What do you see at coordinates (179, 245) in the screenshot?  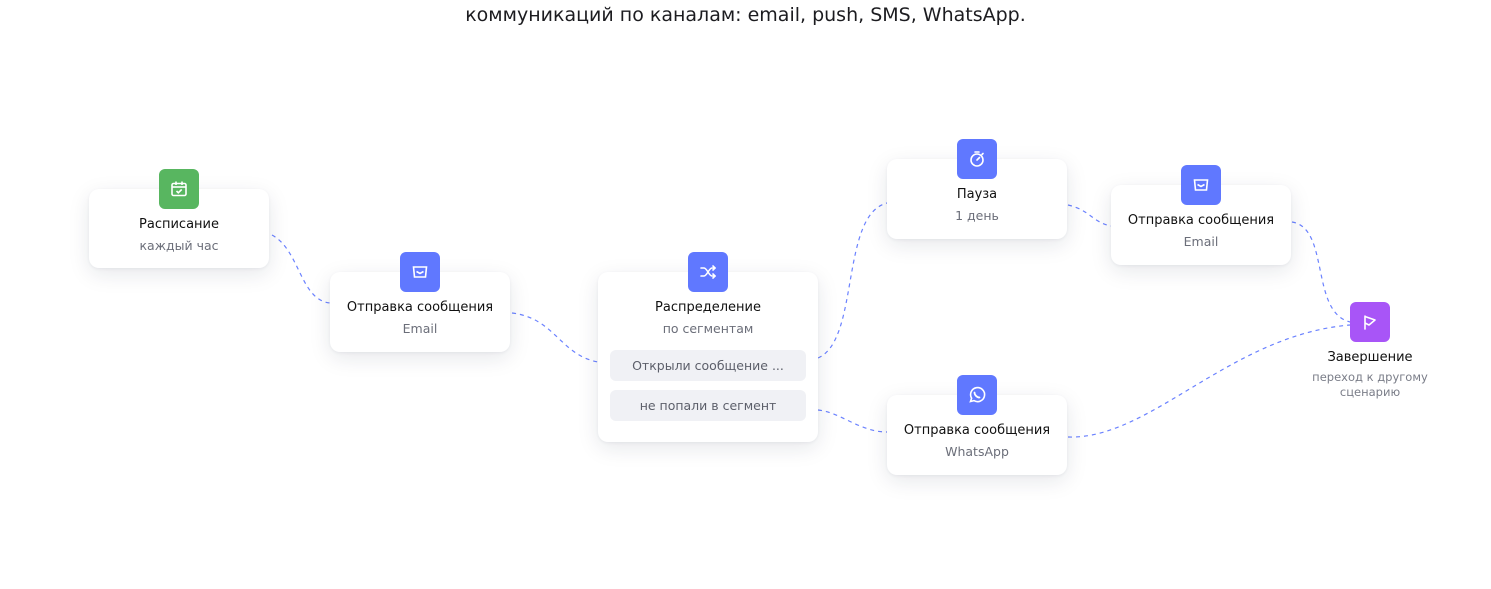 I see `node-subtitle: каждый час` at bounding box center [179, 245].